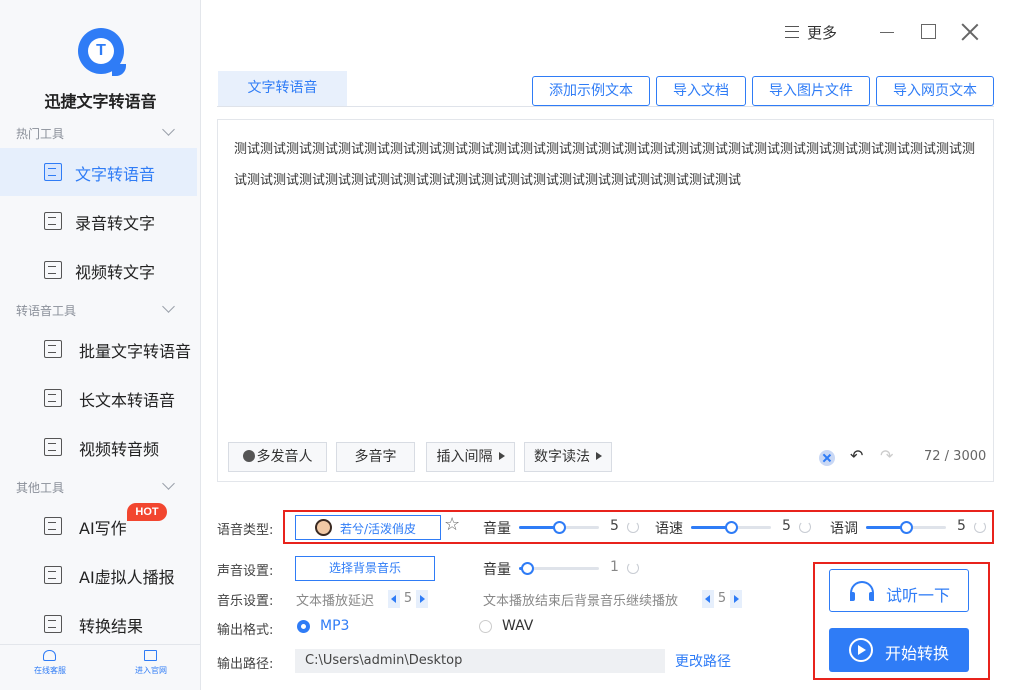 The height and width of the screenshot is (690, 1010). Describe the element at coordinates (886, 456) in the screenshot. I see `redo-icon: ↷` at that location.